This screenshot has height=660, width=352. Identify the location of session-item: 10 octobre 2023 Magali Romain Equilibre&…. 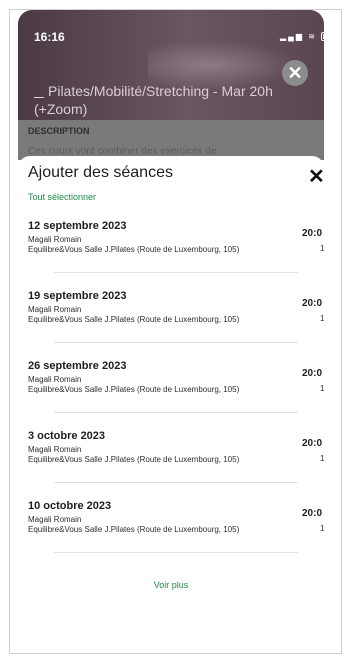
(176, 528).